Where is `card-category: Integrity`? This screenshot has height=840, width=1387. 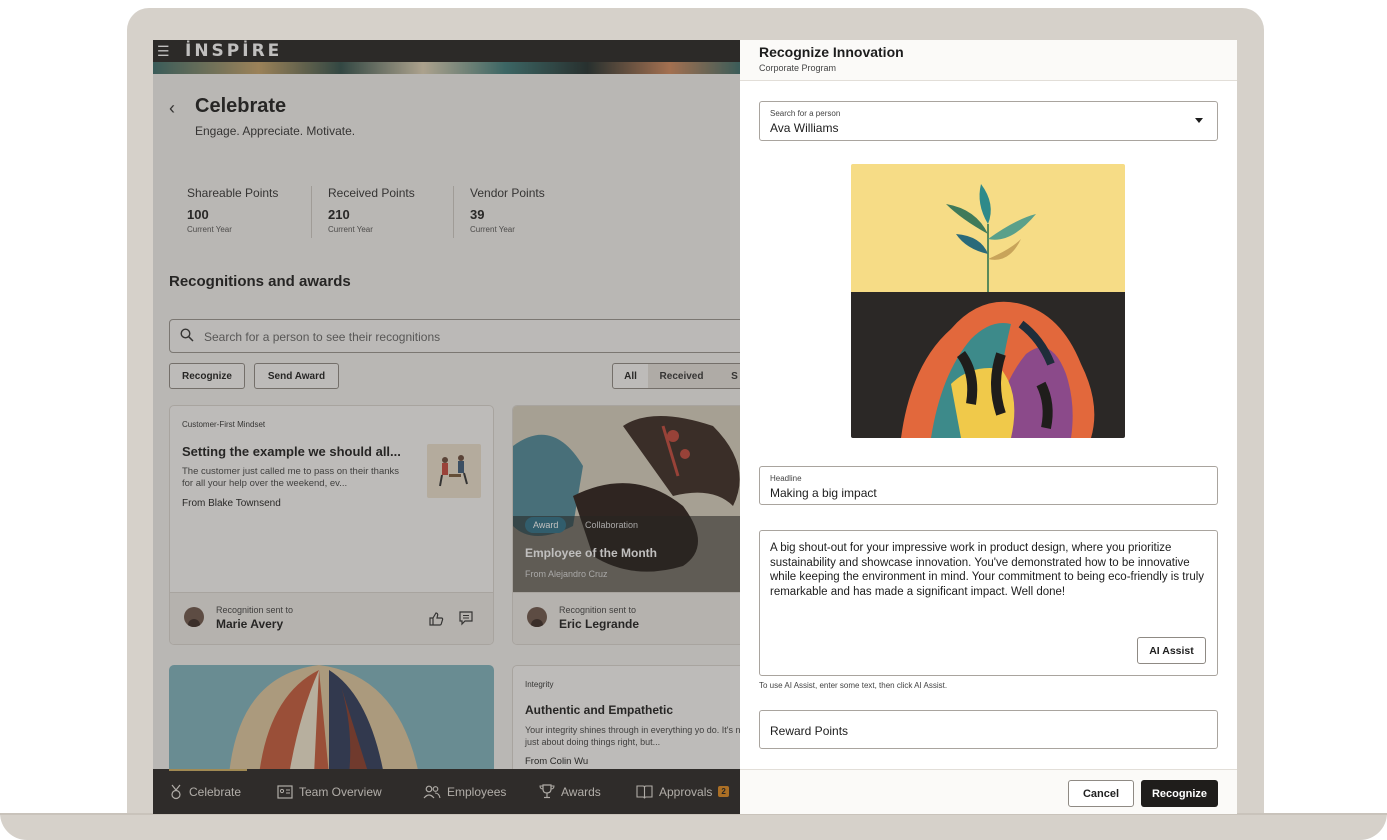
card-category: Integrity is located at coordinates (539, 684).